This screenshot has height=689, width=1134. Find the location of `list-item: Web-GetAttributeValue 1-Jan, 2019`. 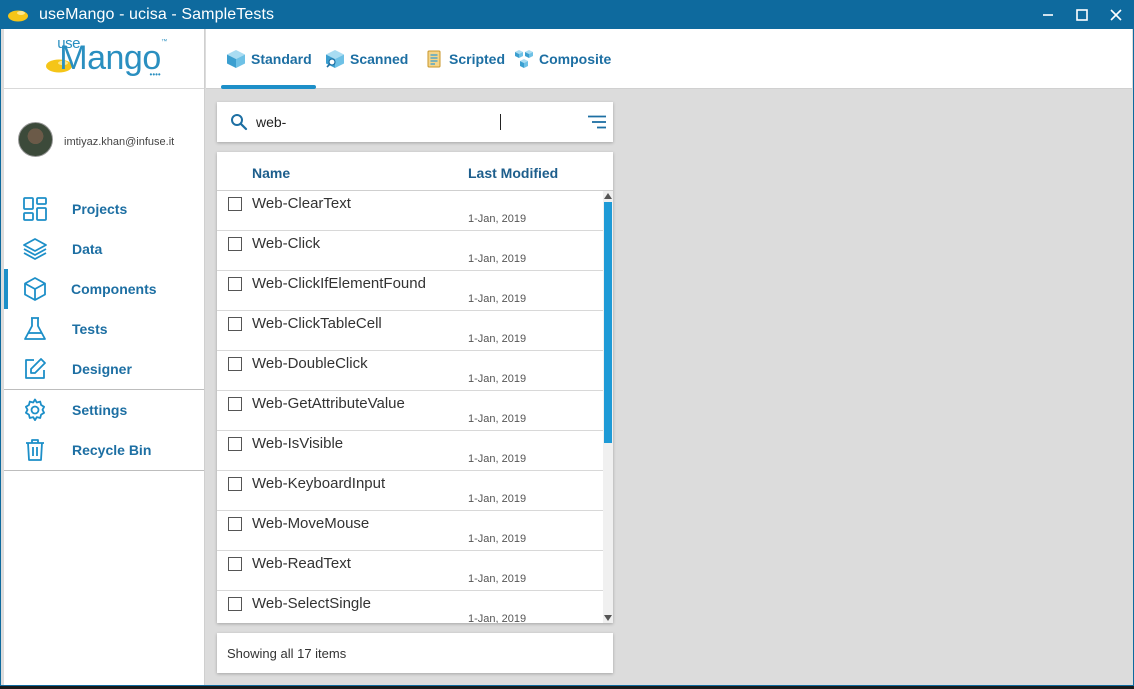

list-item: Web-GetAttributeValue 1-Jan, 2019 is located at coordinates (410, 411).